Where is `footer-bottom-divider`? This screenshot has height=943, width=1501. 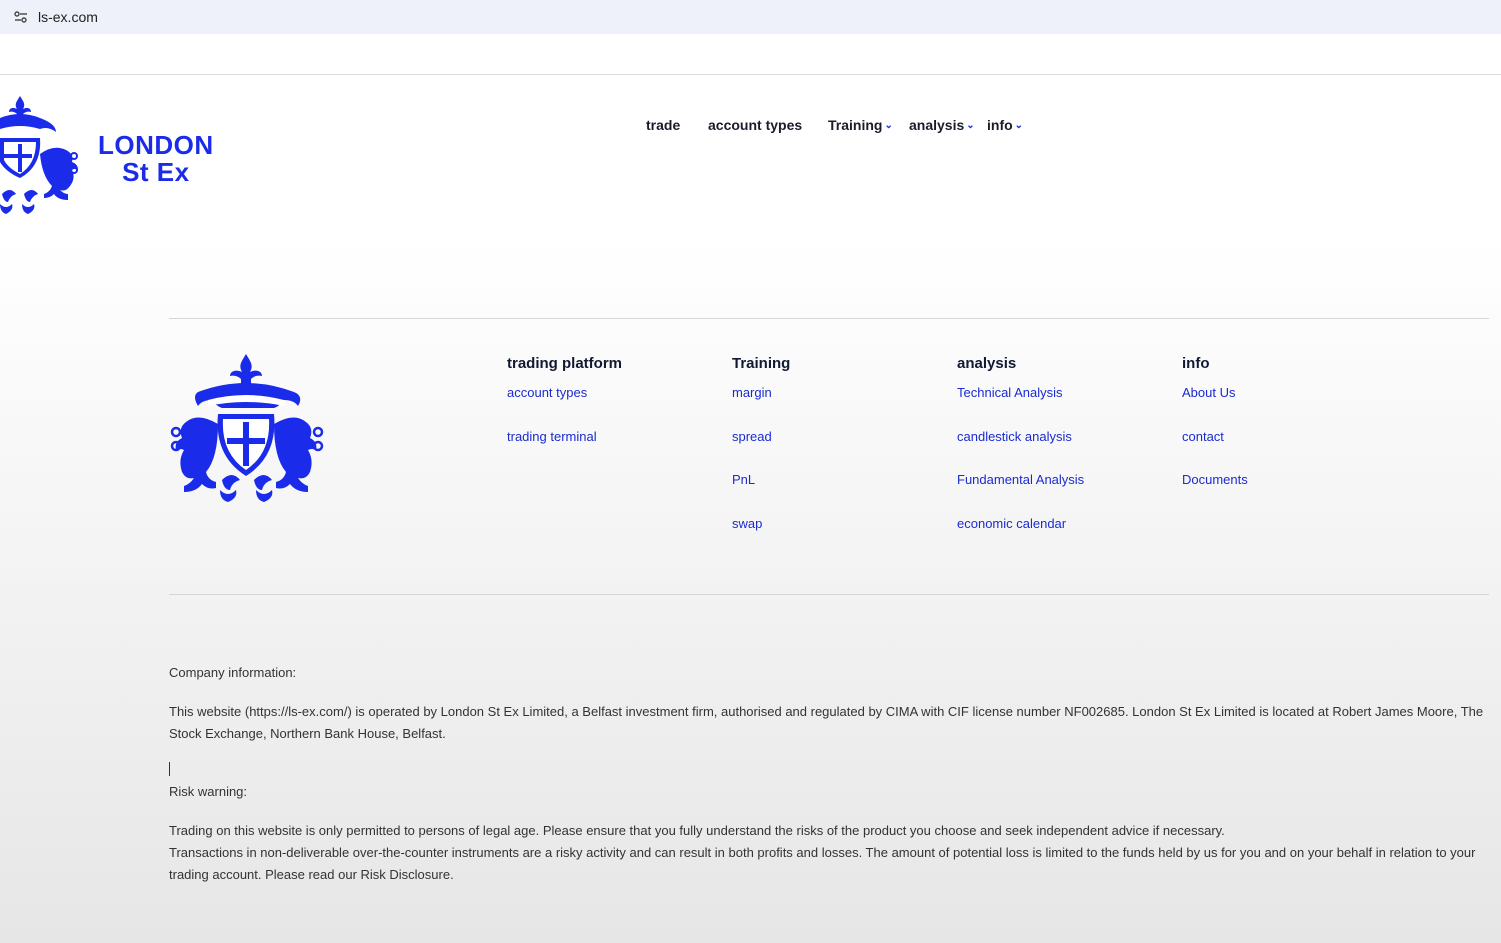 footer-bottom-divider is located at coordinates (829, 594).